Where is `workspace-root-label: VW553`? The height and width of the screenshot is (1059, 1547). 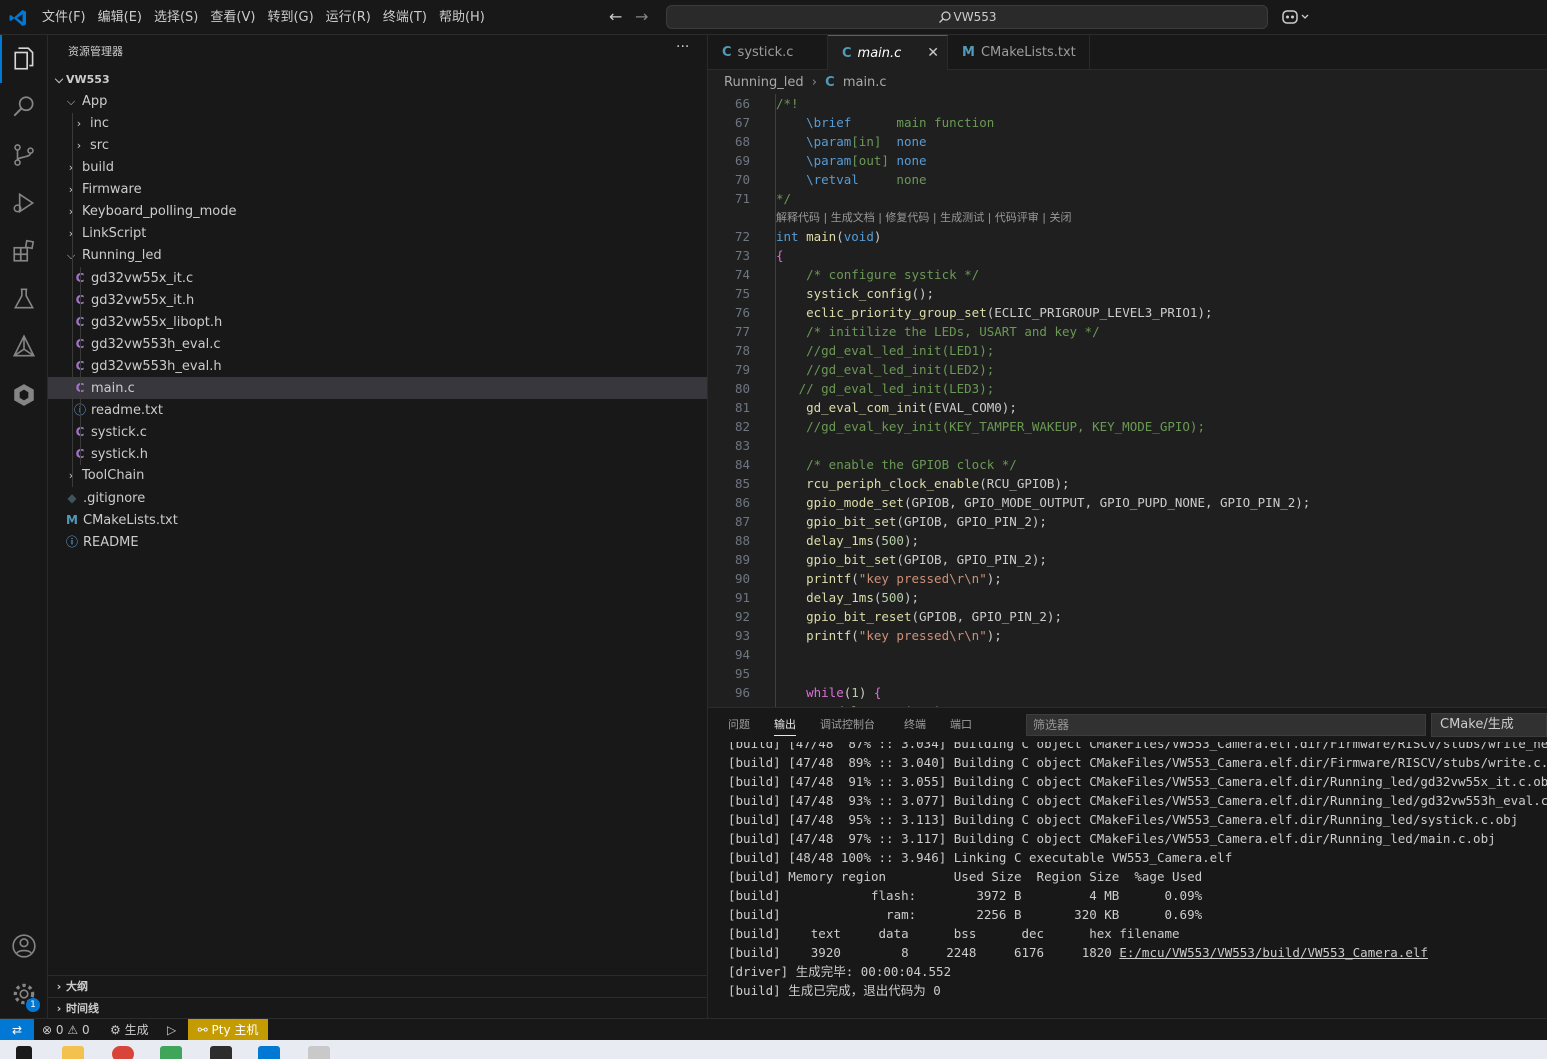
workspace-root-label: VW553 is located at coordinates (88, 79).